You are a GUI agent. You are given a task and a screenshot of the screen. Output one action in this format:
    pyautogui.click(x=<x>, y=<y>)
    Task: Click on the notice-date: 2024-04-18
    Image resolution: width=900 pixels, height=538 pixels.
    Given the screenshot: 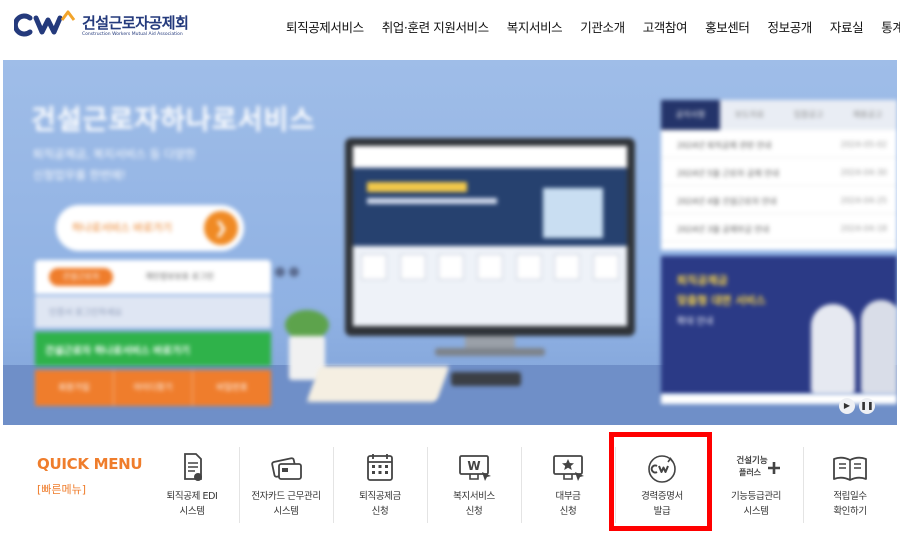 What is the action you would take?
    pyautogui.click(x=864, y=228)
    